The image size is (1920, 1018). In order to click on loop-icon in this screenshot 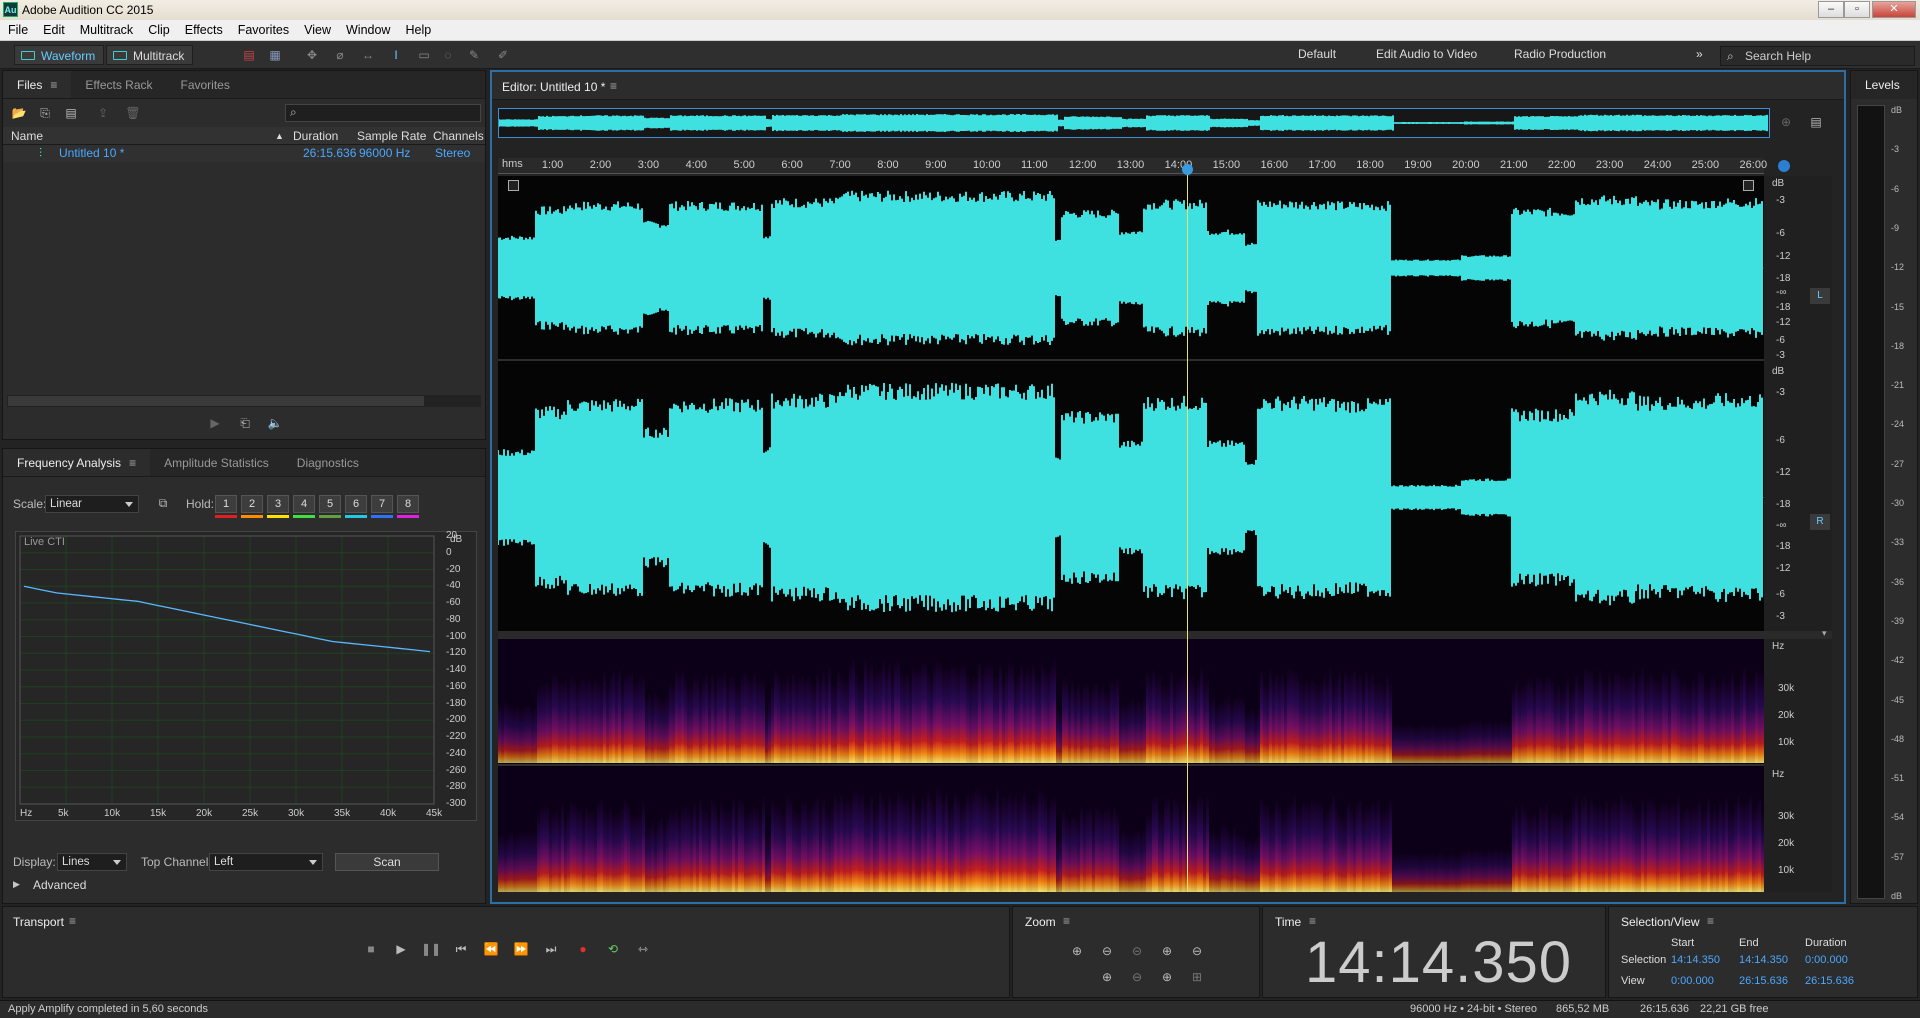, I will do `click(1784, 166)`.